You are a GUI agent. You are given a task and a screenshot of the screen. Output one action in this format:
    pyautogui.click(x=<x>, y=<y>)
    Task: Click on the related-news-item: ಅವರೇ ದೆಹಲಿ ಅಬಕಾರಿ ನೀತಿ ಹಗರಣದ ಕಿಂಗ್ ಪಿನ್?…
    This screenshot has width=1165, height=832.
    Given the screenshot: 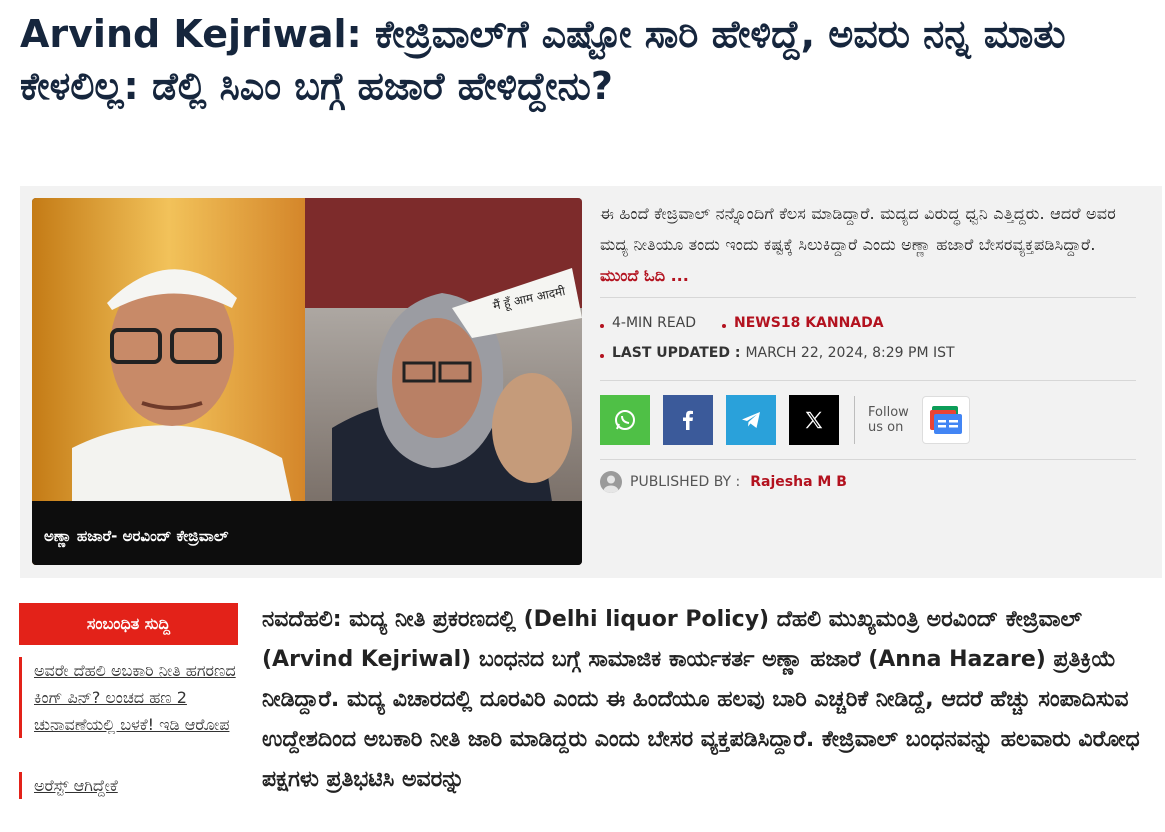 What is the action you would take?
    pyautogui.click(x=128, y=697)
    